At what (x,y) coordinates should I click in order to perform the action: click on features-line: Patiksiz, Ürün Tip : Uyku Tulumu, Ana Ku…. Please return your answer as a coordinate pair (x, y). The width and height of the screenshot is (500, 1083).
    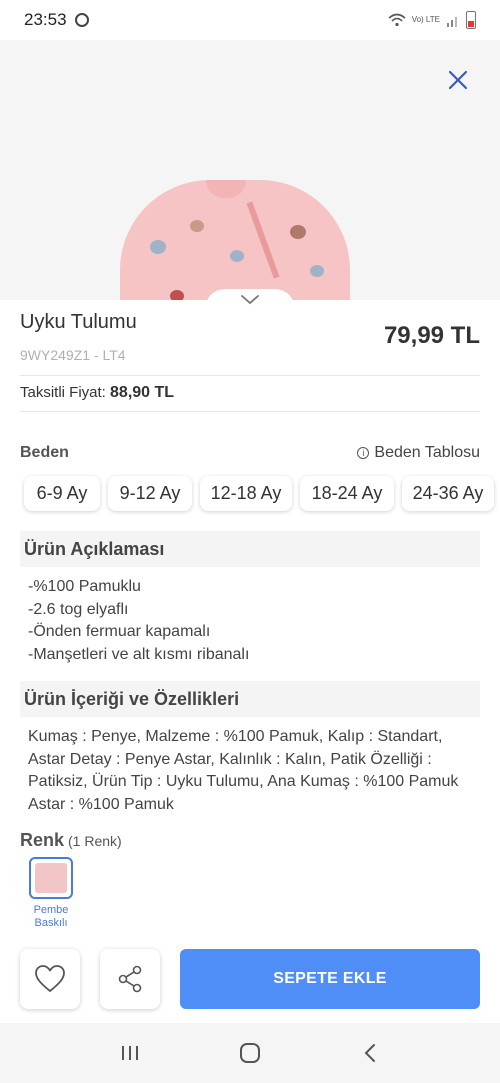
    Looking at the image, I should click on (243, 781).